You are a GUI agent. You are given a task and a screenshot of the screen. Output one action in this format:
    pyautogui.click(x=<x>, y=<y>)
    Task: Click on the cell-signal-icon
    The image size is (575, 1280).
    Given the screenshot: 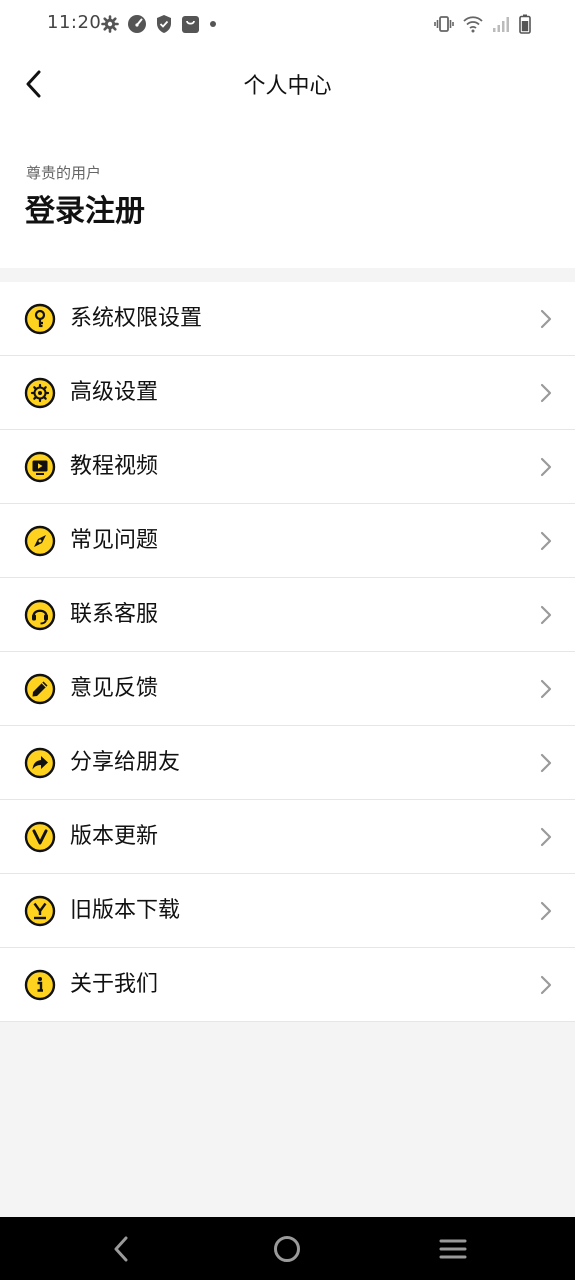 What is the action you would take?
    pyautogui.click(x=501, y=24)
    